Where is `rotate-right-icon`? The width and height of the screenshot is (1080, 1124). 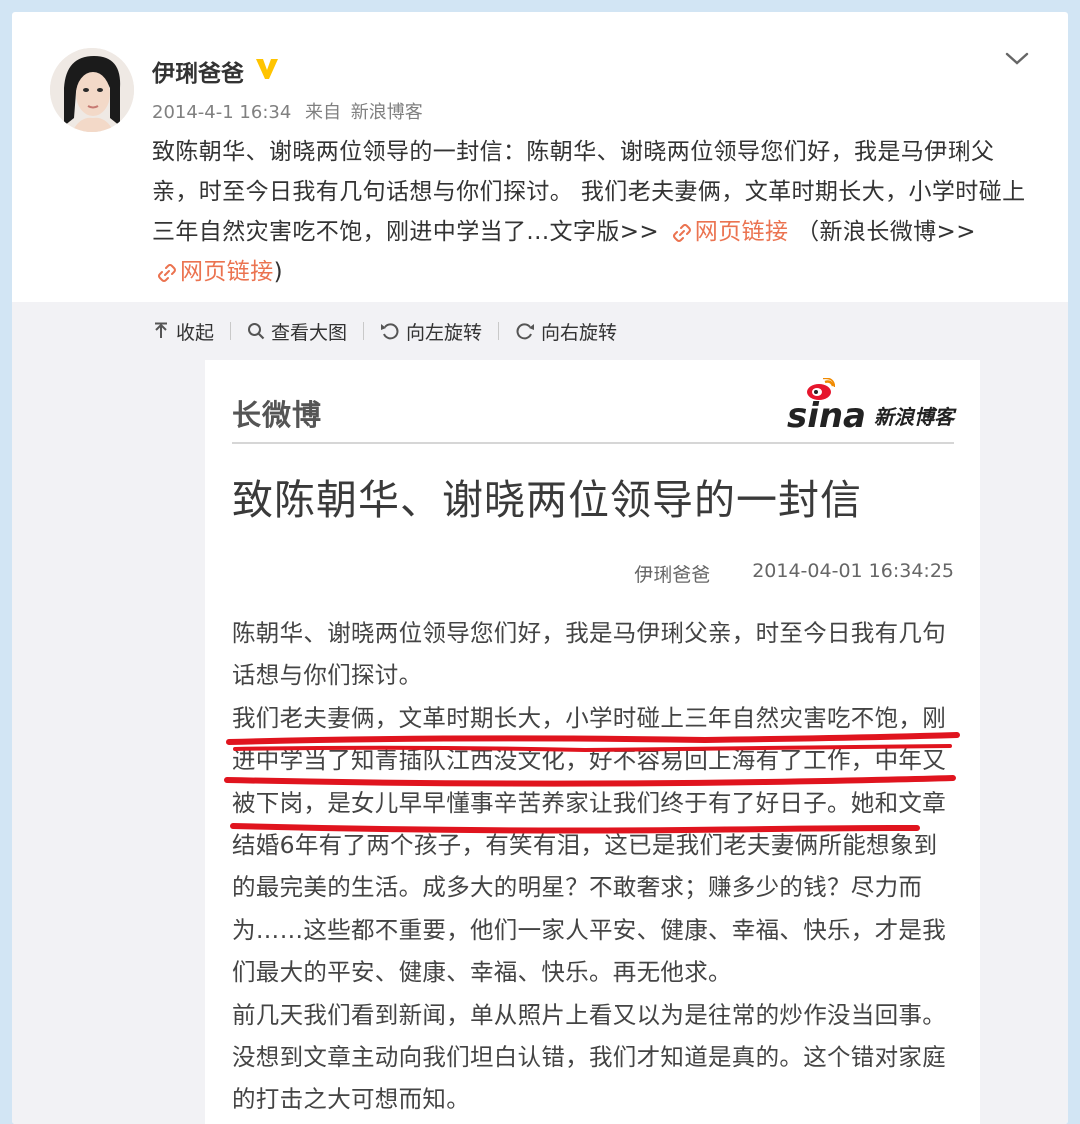
rotate-right-icon is located at coordinates (525, 331).